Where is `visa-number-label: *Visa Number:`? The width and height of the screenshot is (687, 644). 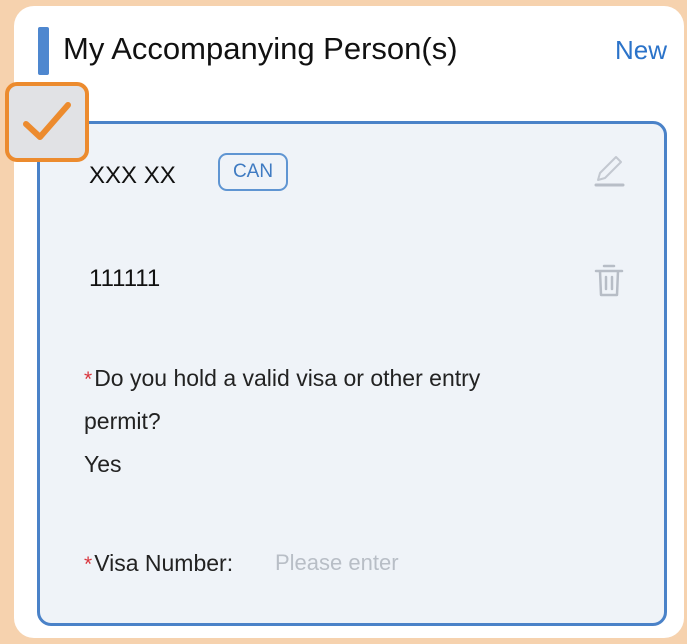
visa-number-label: *Visa Number: is located at coordinates (159, 563).